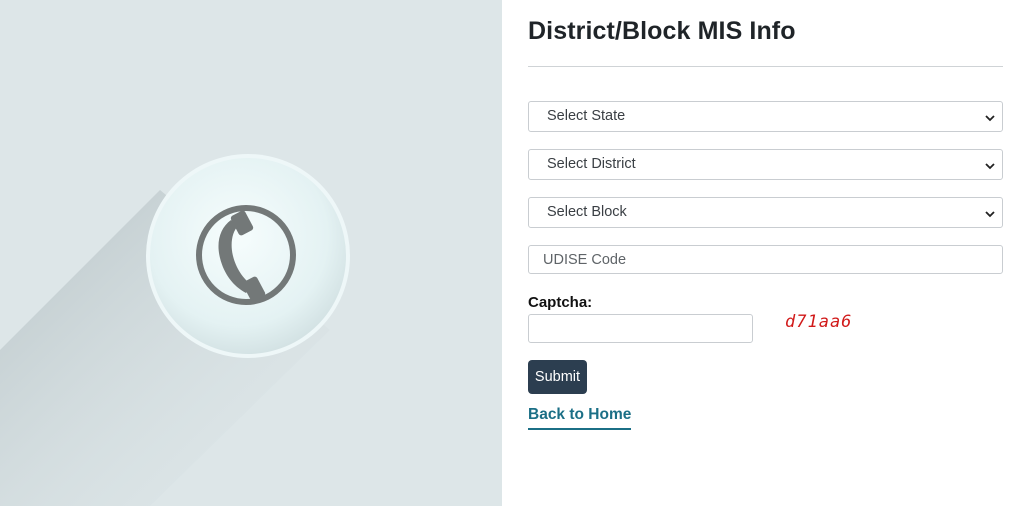 The width and height of the screenshot is (1024, 506). I want to click on disc, so click(248, 256).